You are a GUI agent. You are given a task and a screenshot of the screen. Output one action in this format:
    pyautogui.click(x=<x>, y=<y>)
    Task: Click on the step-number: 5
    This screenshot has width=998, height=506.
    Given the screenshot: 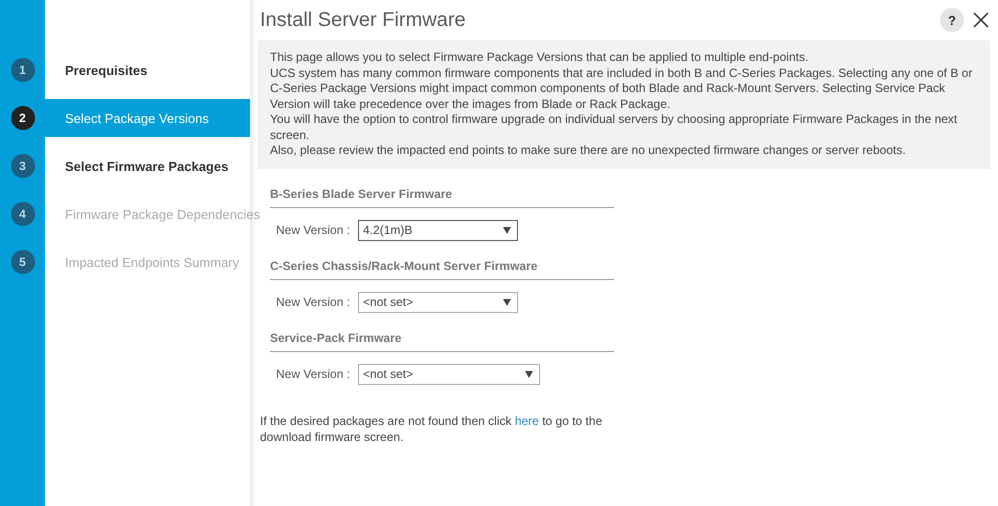 What is the action you would take?
    pyautogui.click(x=22, y=262)
    